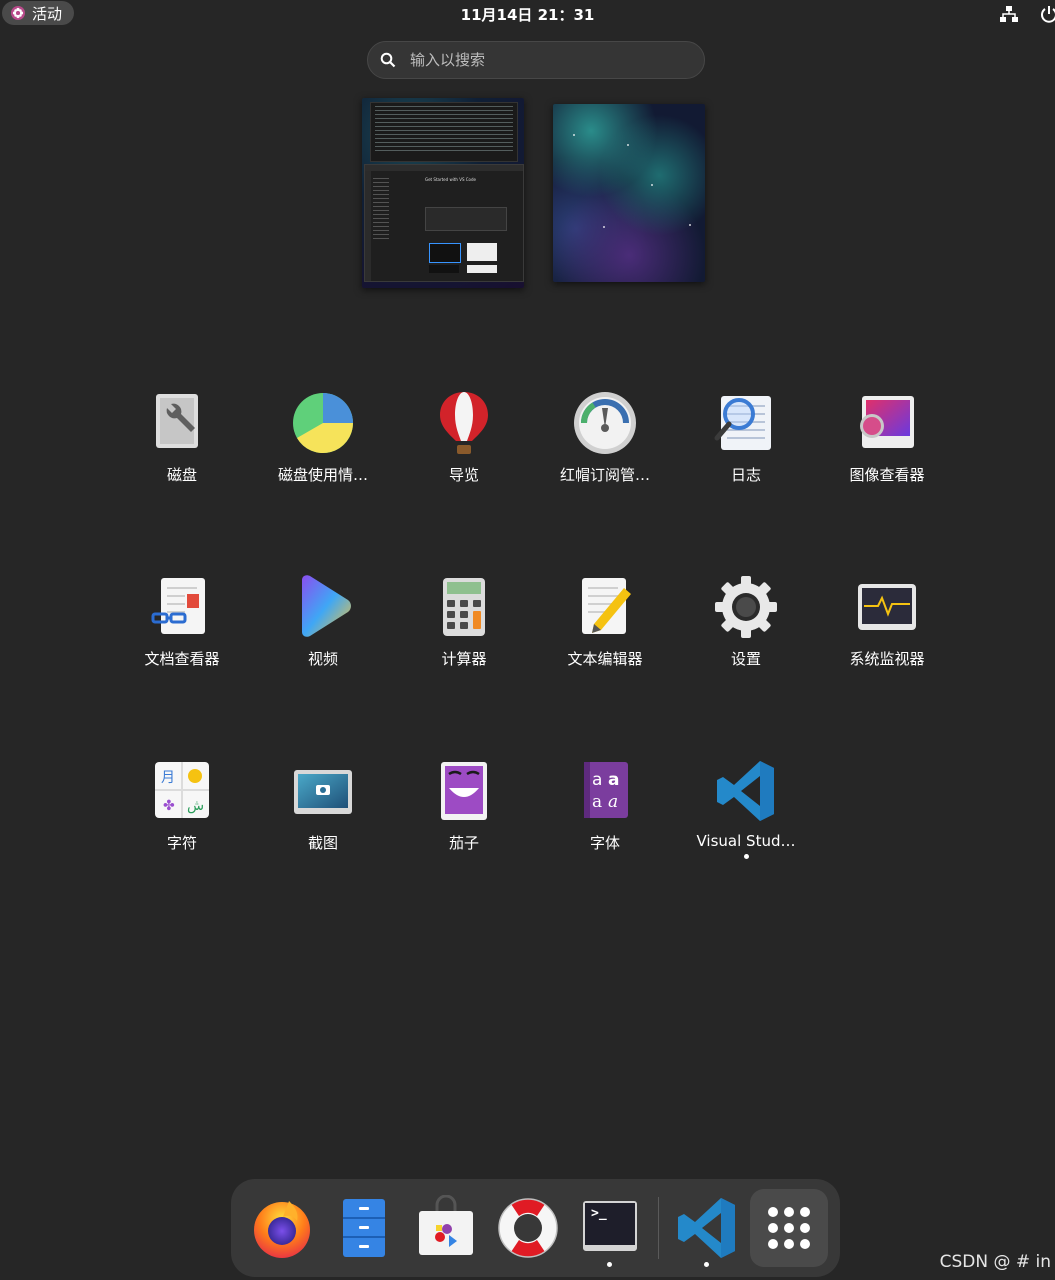 The height and width of the screenshot is (1280, 1055). Describe the element at coordinates (605, 659) in the screenshot. I see `app-label: 文本编辑器` at that location.